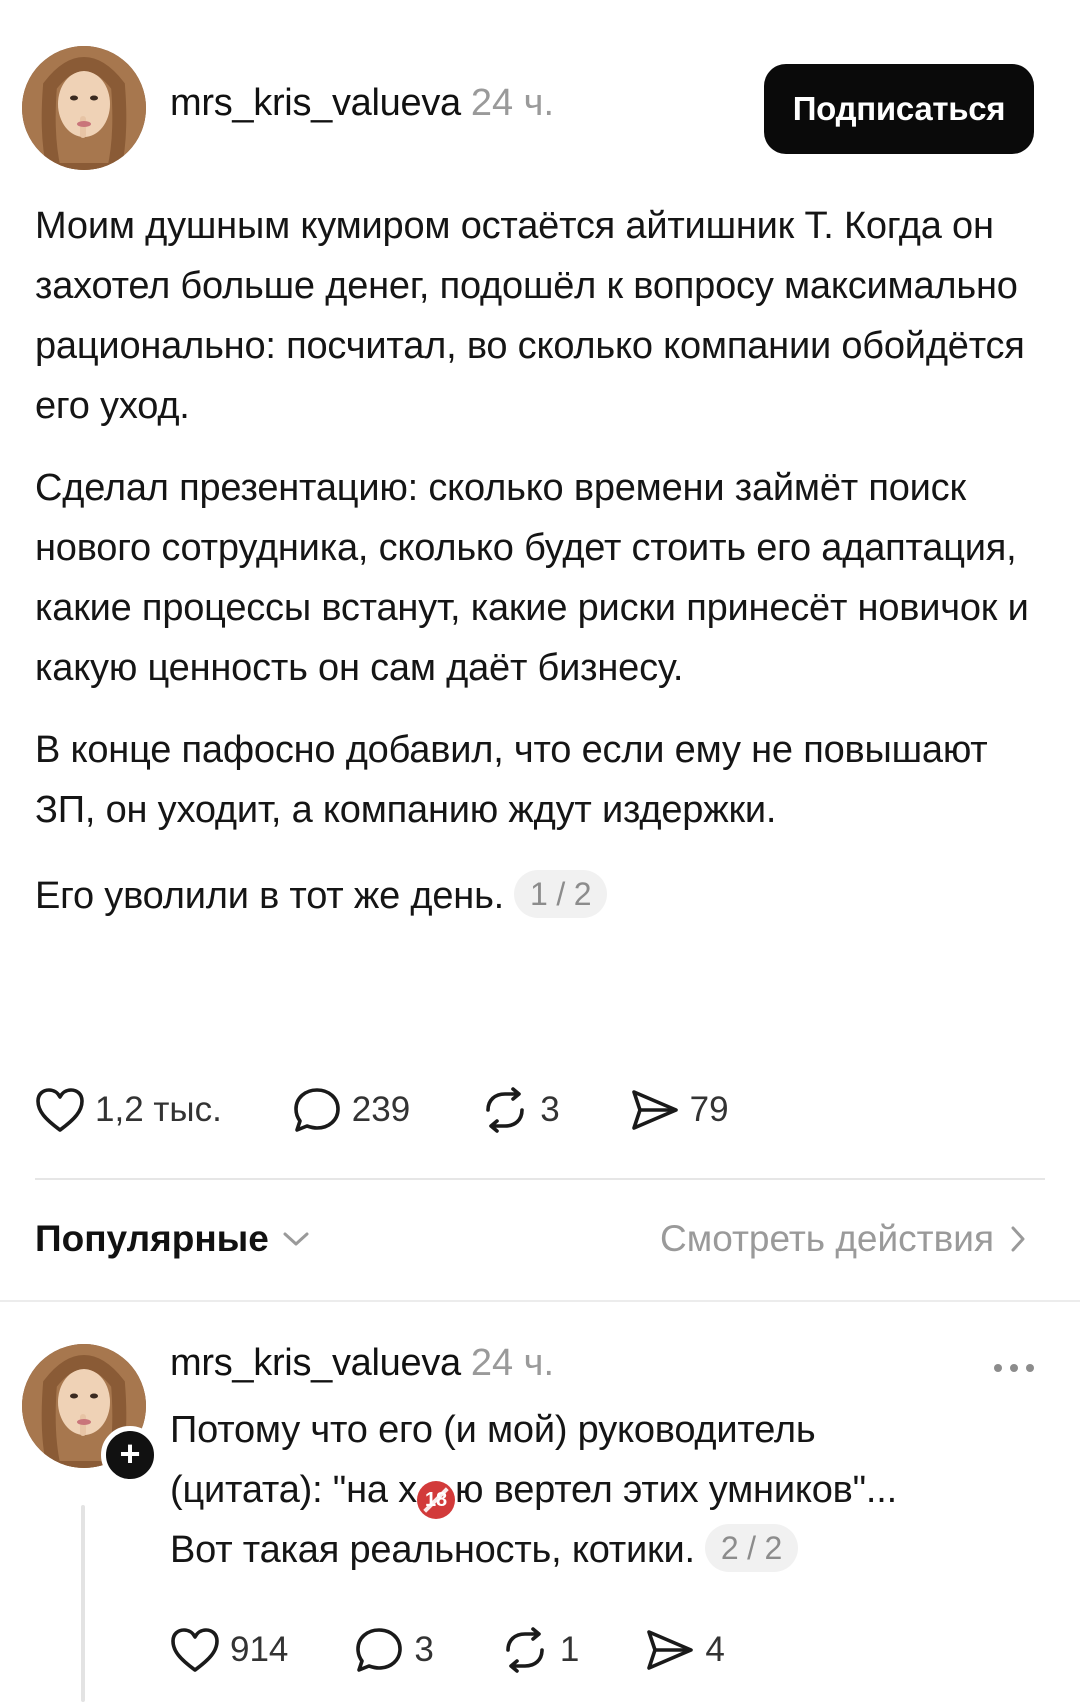  Describe the element at coordinates (493, 1430) in the screenshot. I see `reply-line: Потому что его (и мой) руководитель` at that location.